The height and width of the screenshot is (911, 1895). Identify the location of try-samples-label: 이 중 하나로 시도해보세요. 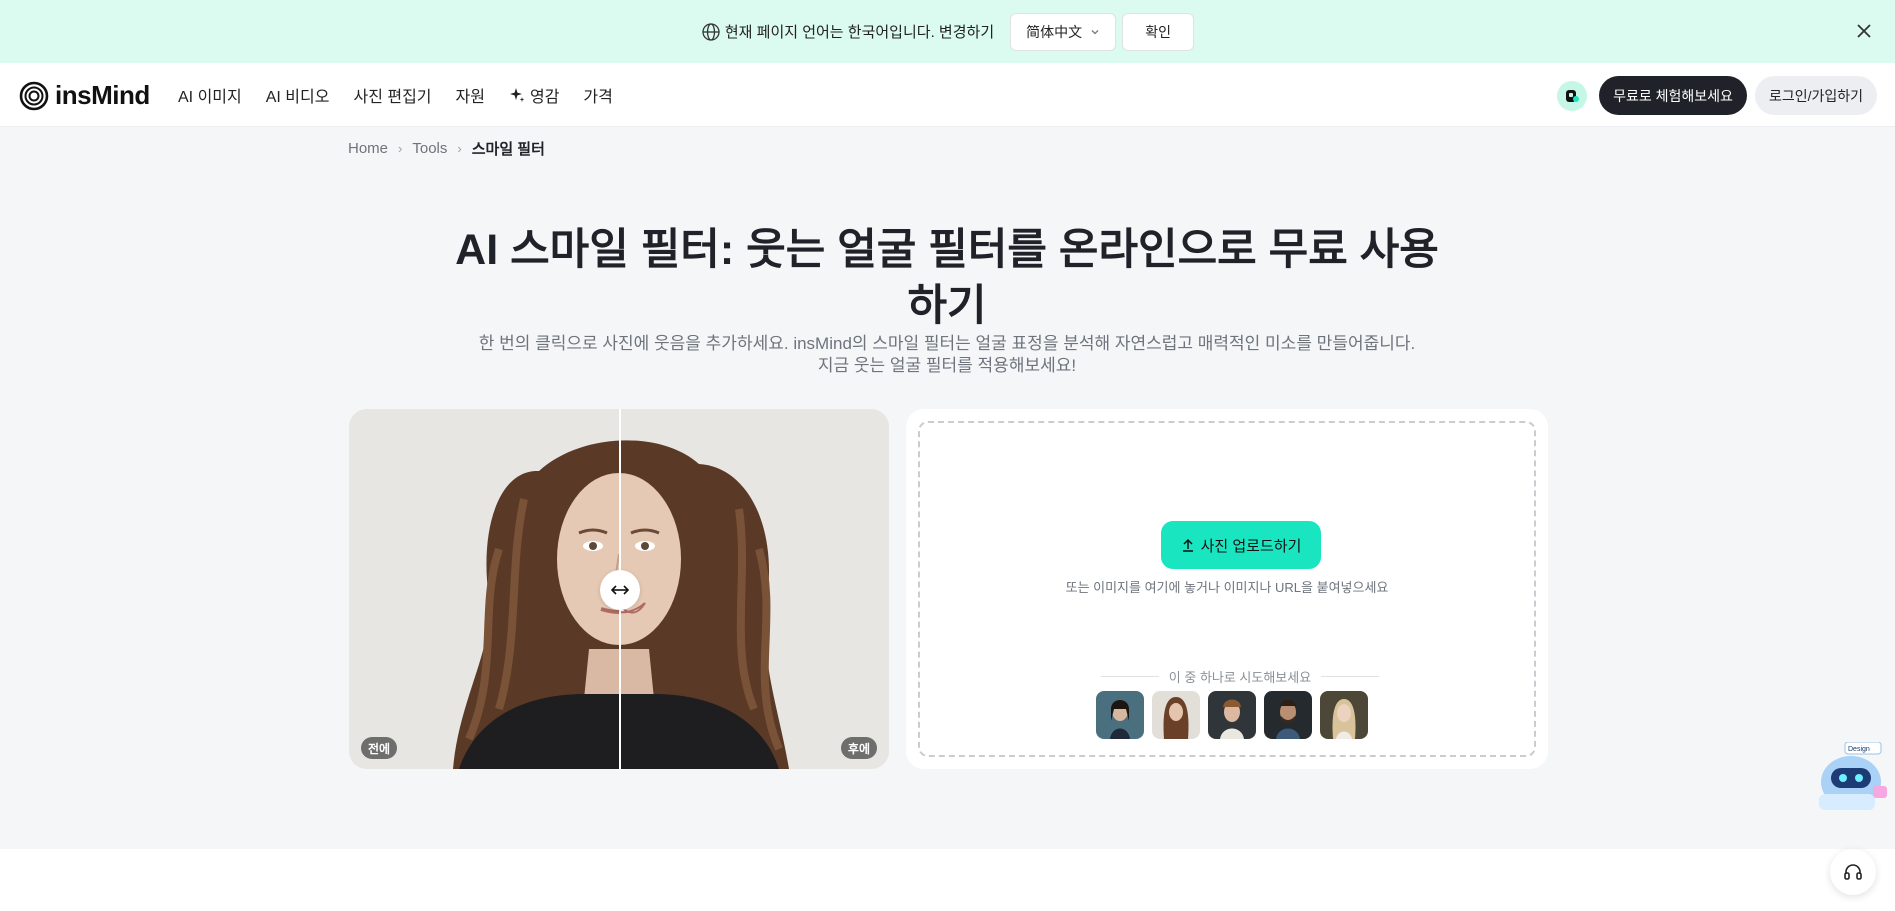
(1240, 676).